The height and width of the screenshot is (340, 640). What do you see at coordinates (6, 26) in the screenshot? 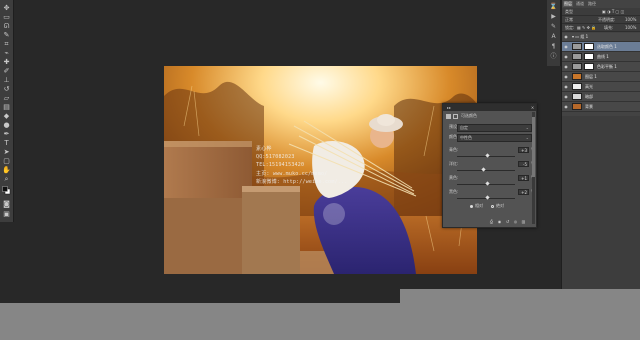
I see `lasso-tool-icon: ᘏ` at bounding box center [6, 26].